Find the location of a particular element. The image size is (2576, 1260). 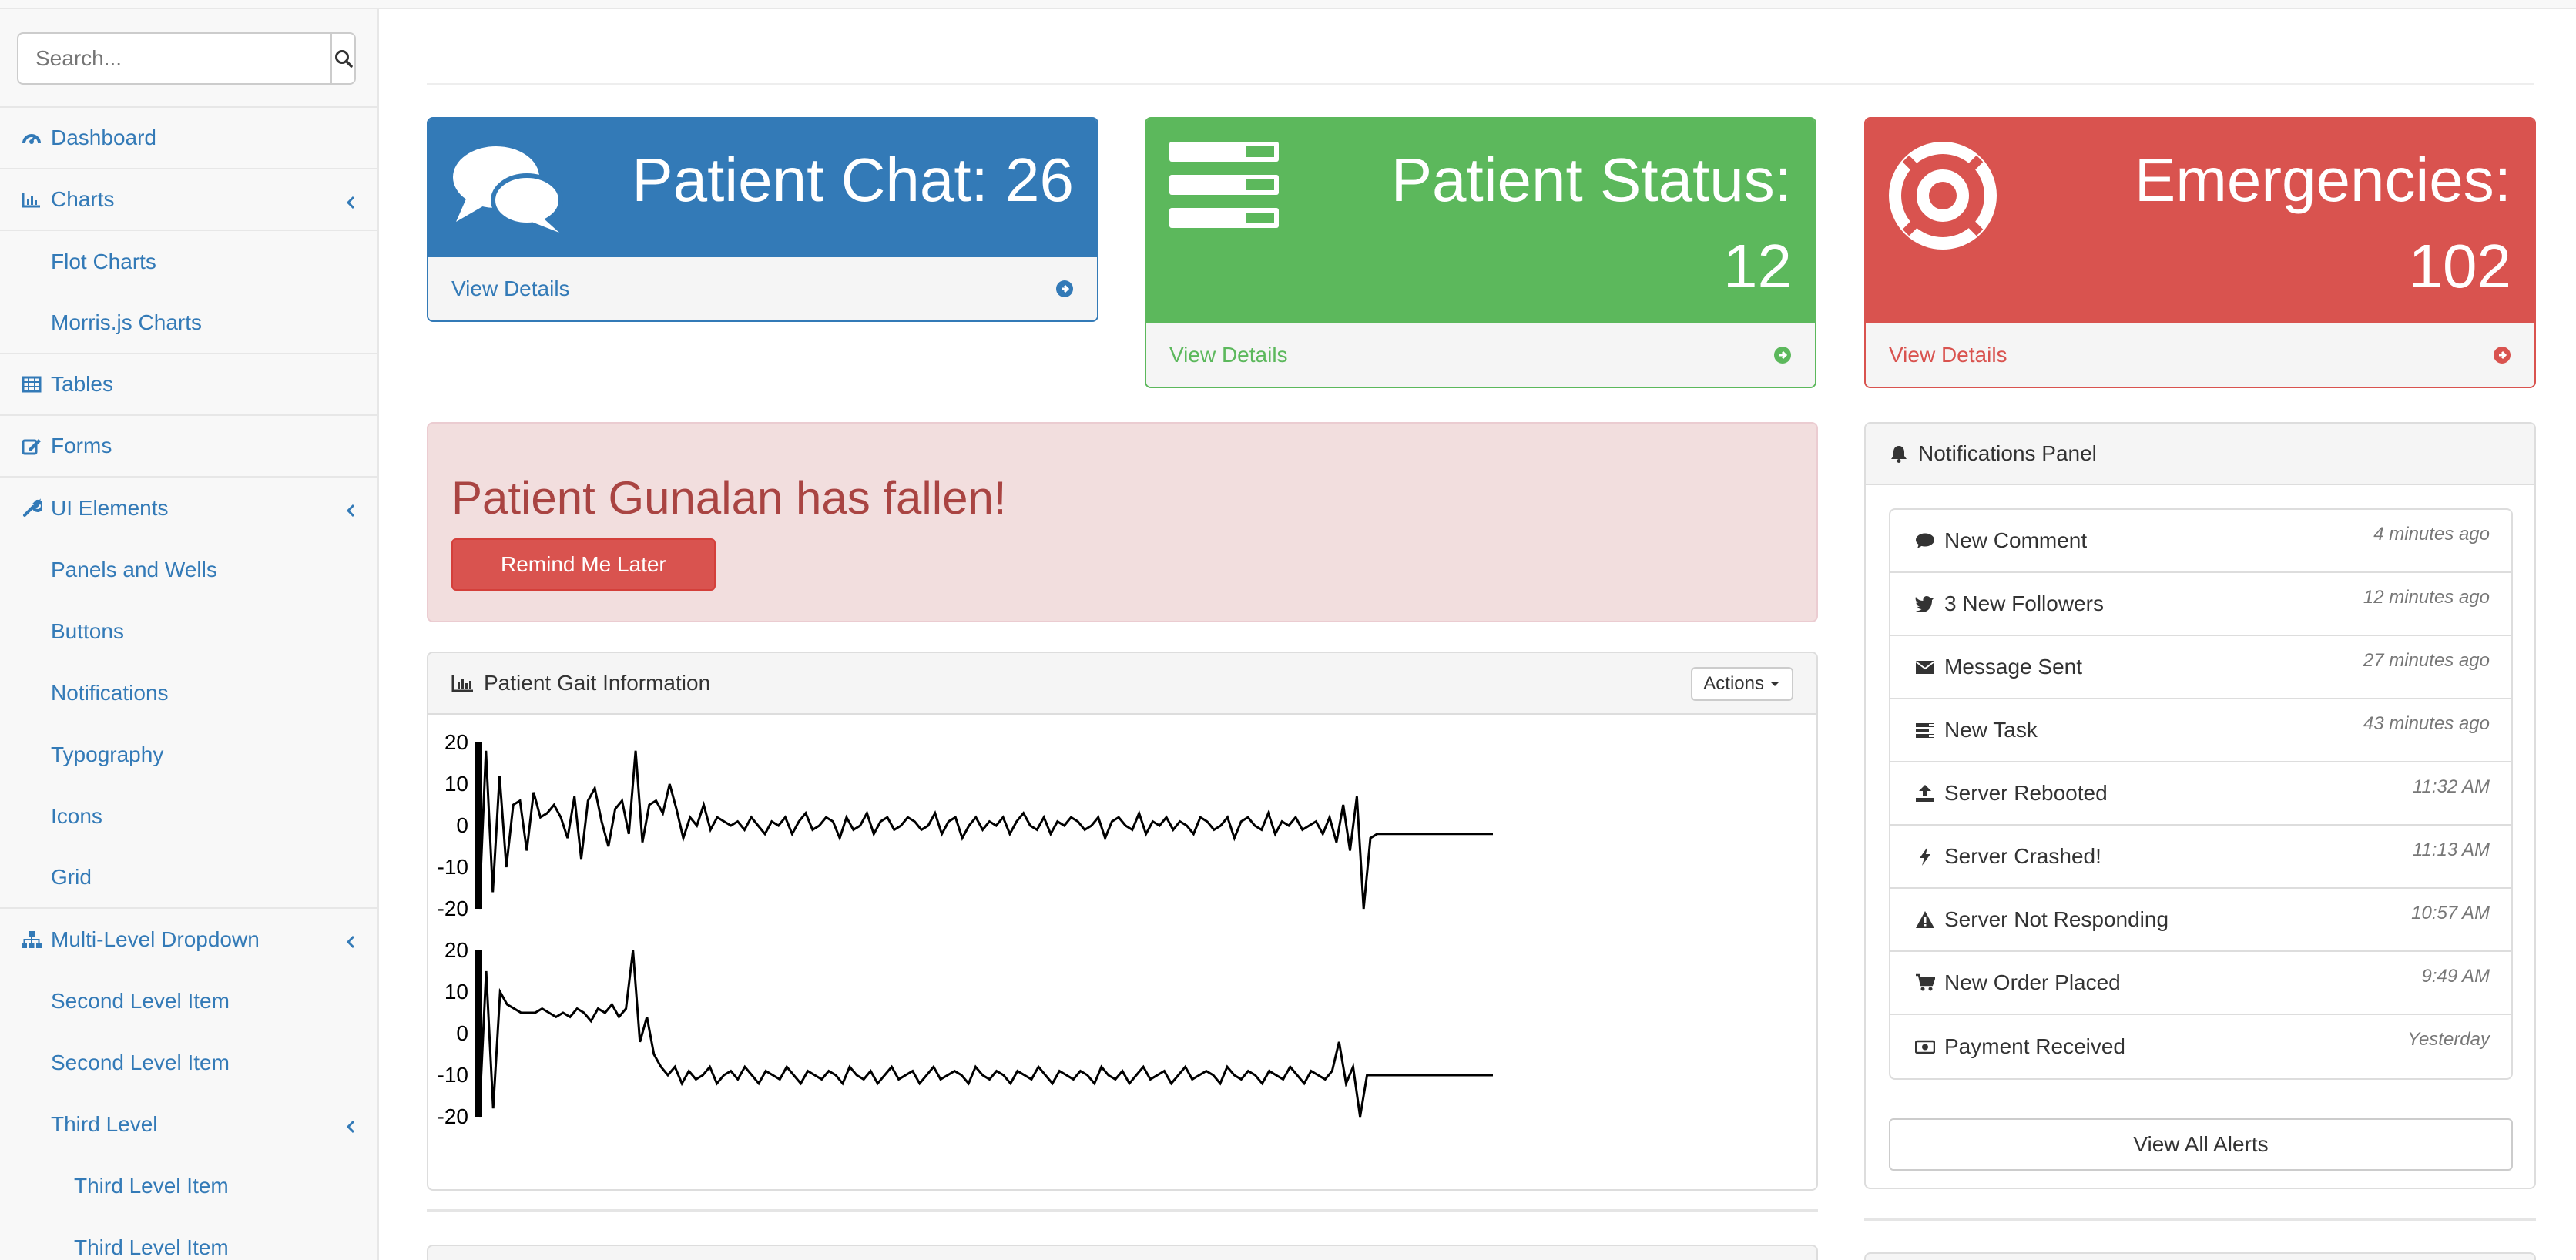

actions-dropdown: Actions is located at coordinates (1742, 684).